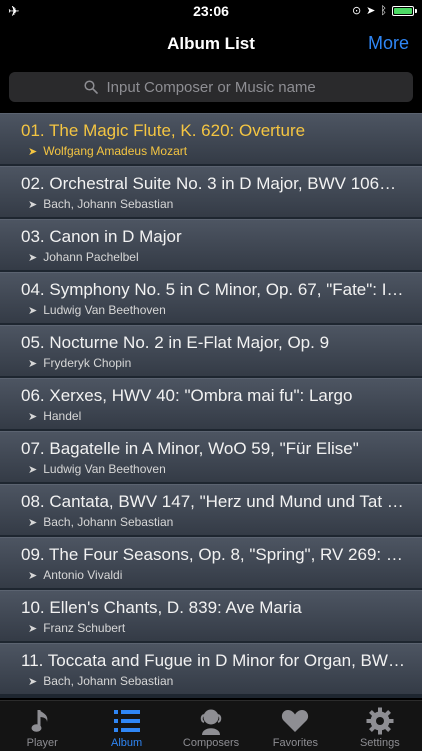 This screenshot has height=751, width=422. I want to click on item-title: 03. Canon in D Major, so click(101, 236).